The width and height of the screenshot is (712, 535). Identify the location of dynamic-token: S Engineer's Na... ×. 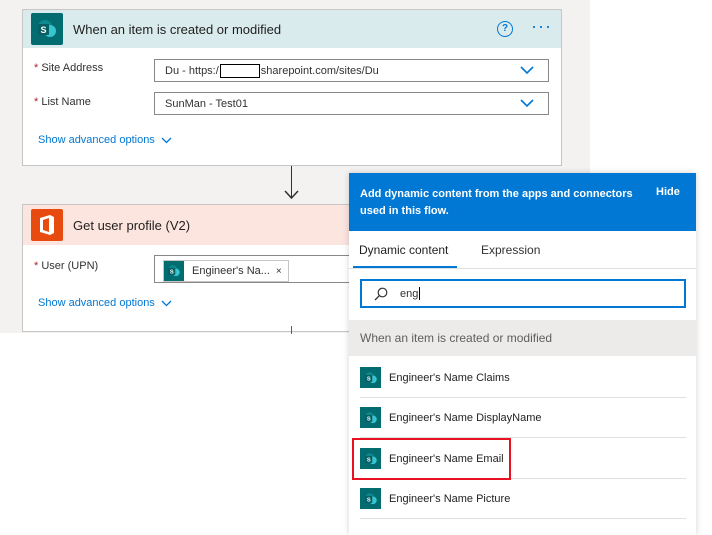
(226, 271).